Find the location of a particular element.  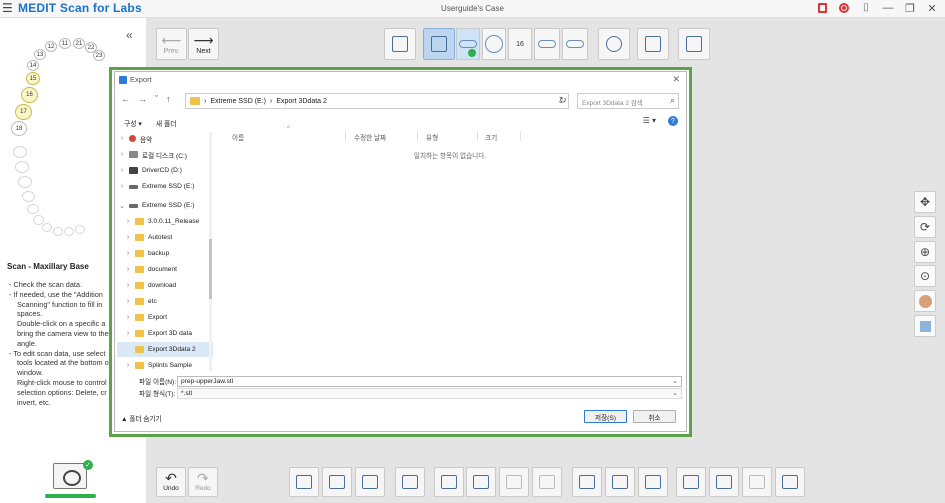

next-button: ⟶ Next is located at coordinates (203, 44).